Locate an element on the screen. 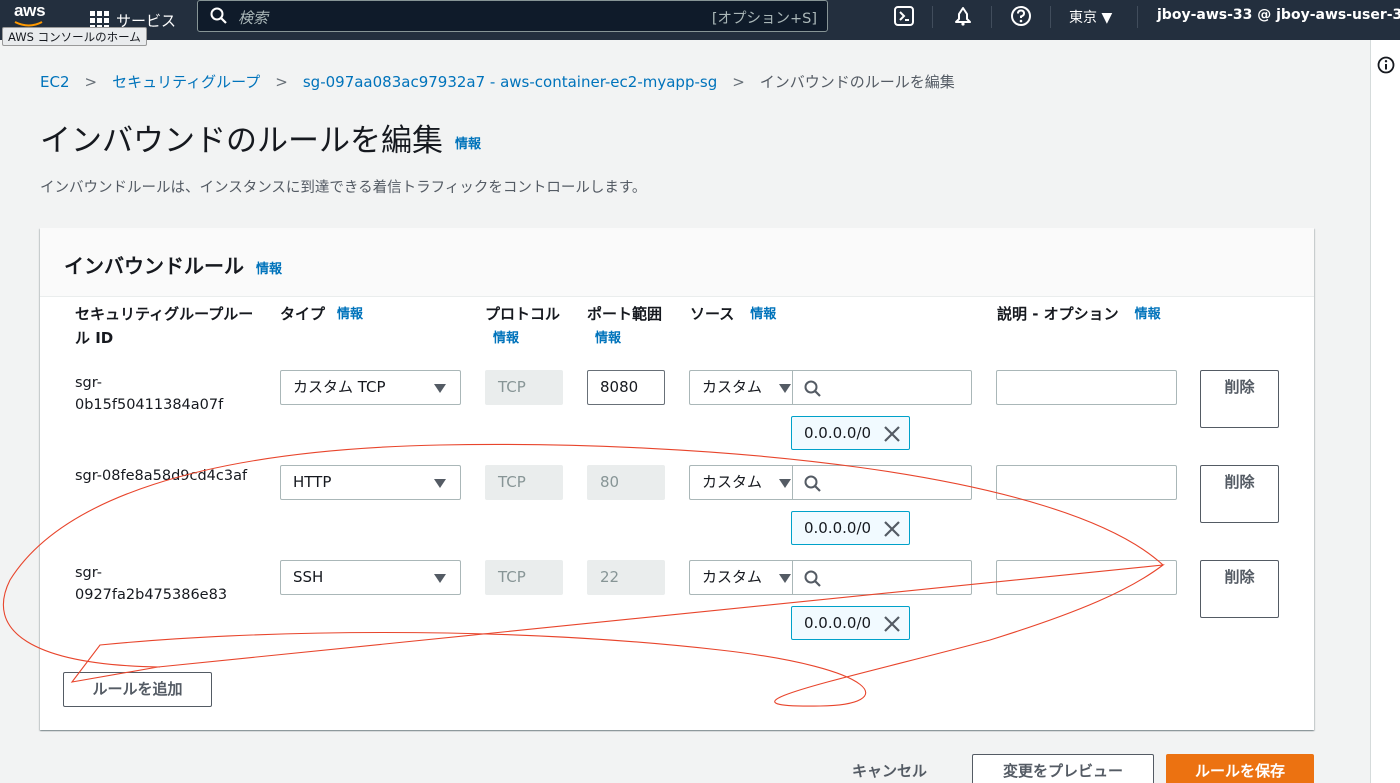  column-header-port: ポート範囲情報 is located at coordinates (627, 326).